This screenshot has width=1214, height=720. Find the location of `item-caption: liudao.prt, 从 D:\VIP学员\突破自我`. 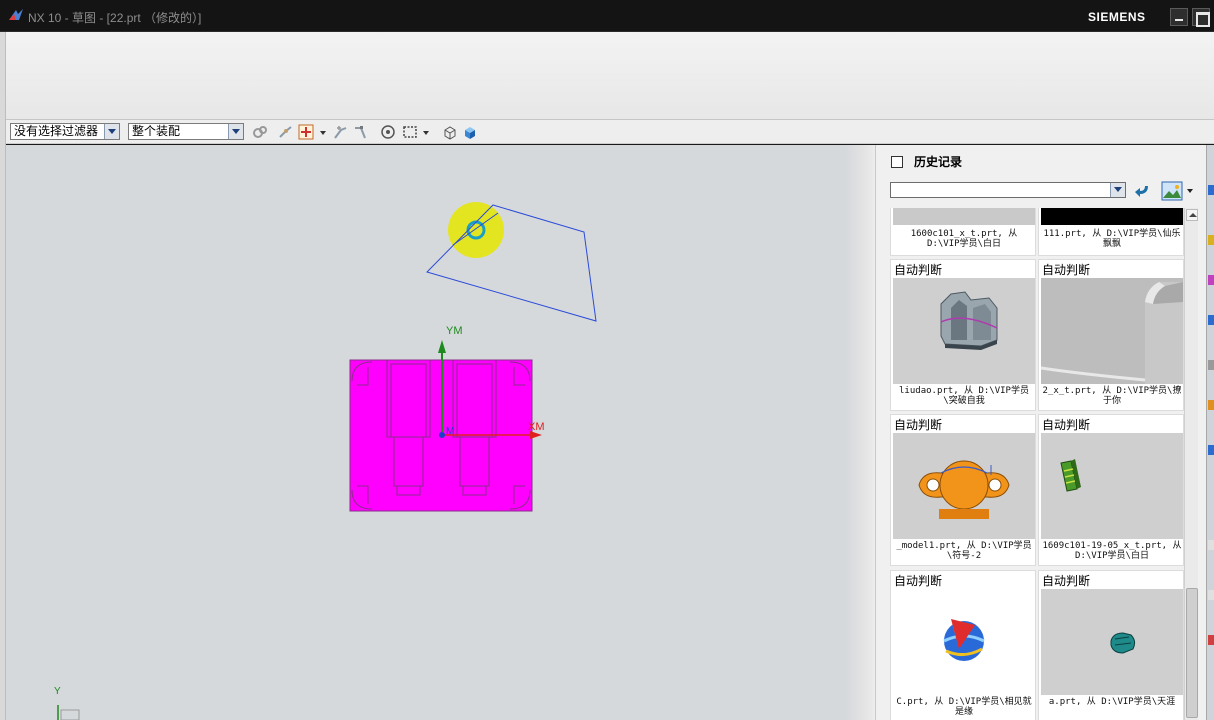

item-caption: liudao.prt, 从 D:\VIP学员\突破自我 is located at coordinates (964, 396).